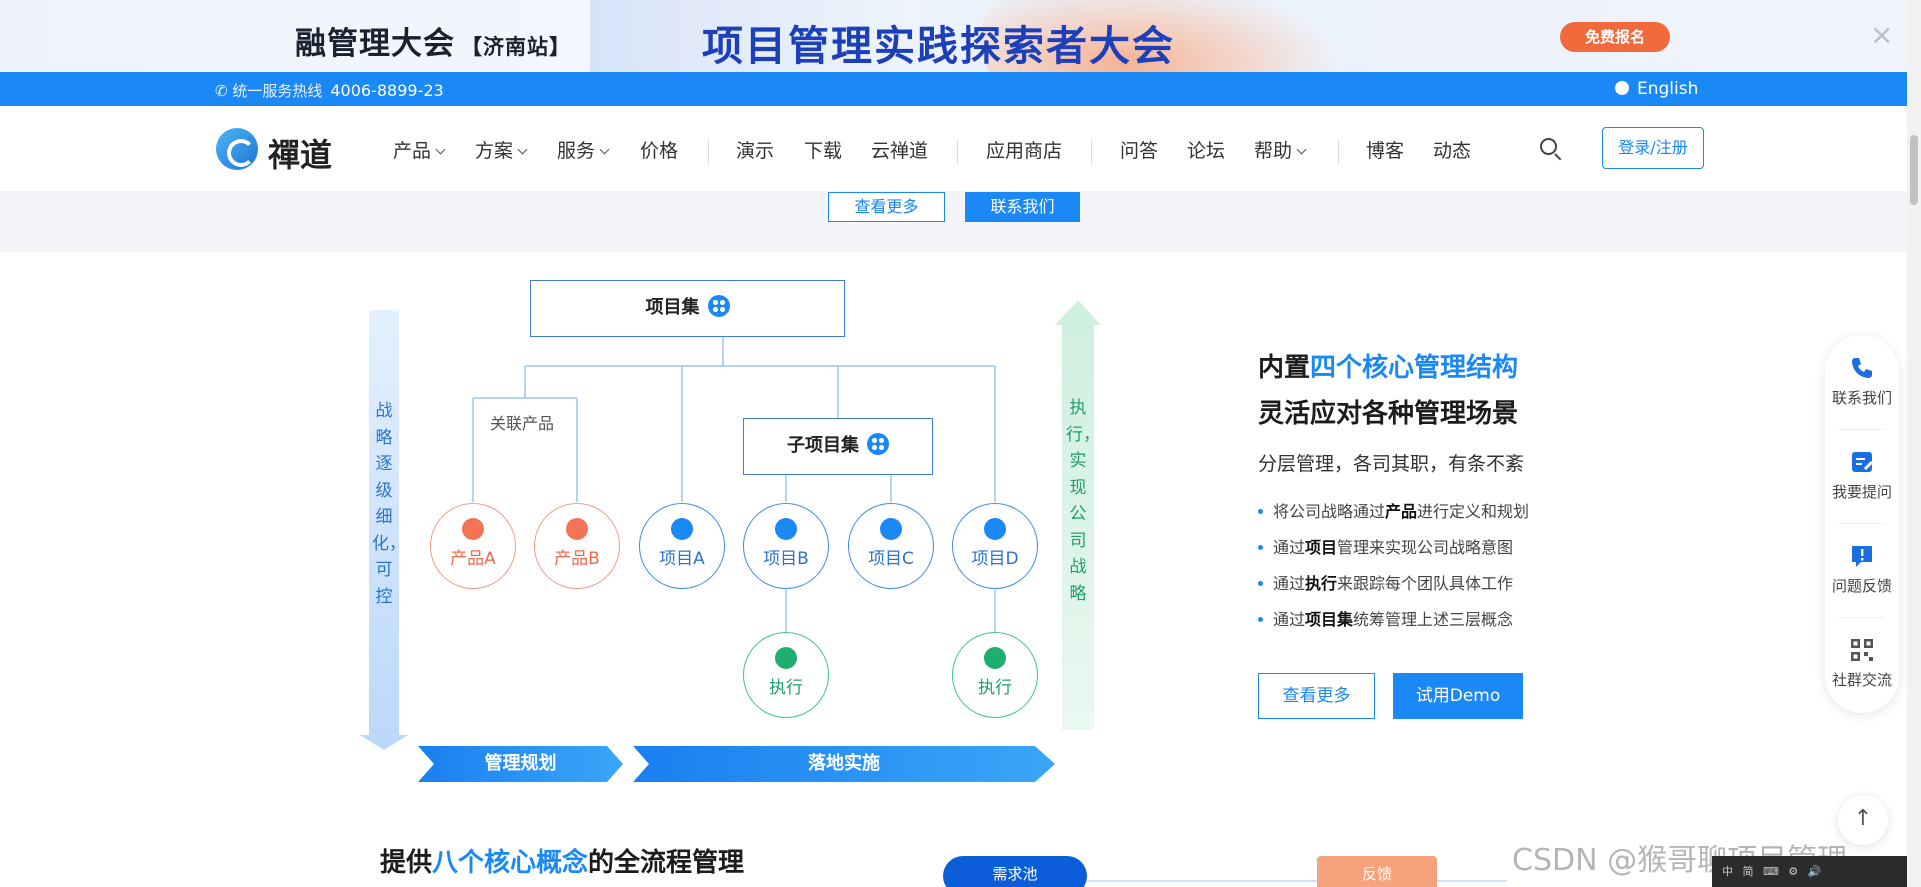  Describe the element at coordinates (953, 222) in the screenshot. I see `previous-section-footer: 查看更多 联系我们` at that location.